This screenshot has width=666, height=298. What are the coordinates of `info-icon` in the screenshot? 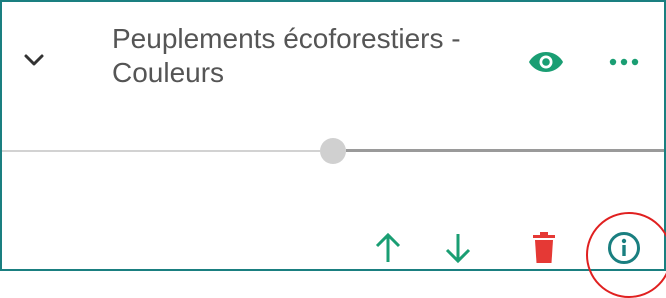 It's located at (624, 248).